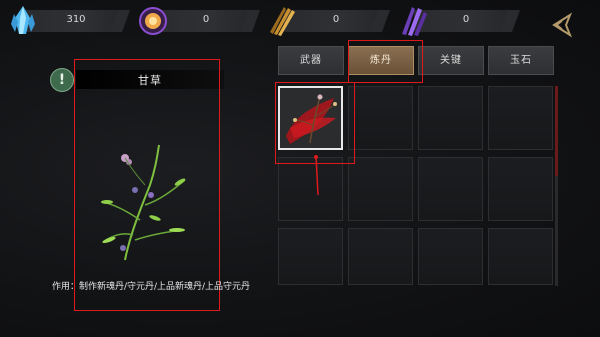 Image resolution: width=600 pixels, height=337 pixels. I want to click on tab-weapons: 武器, so click(311, 60).